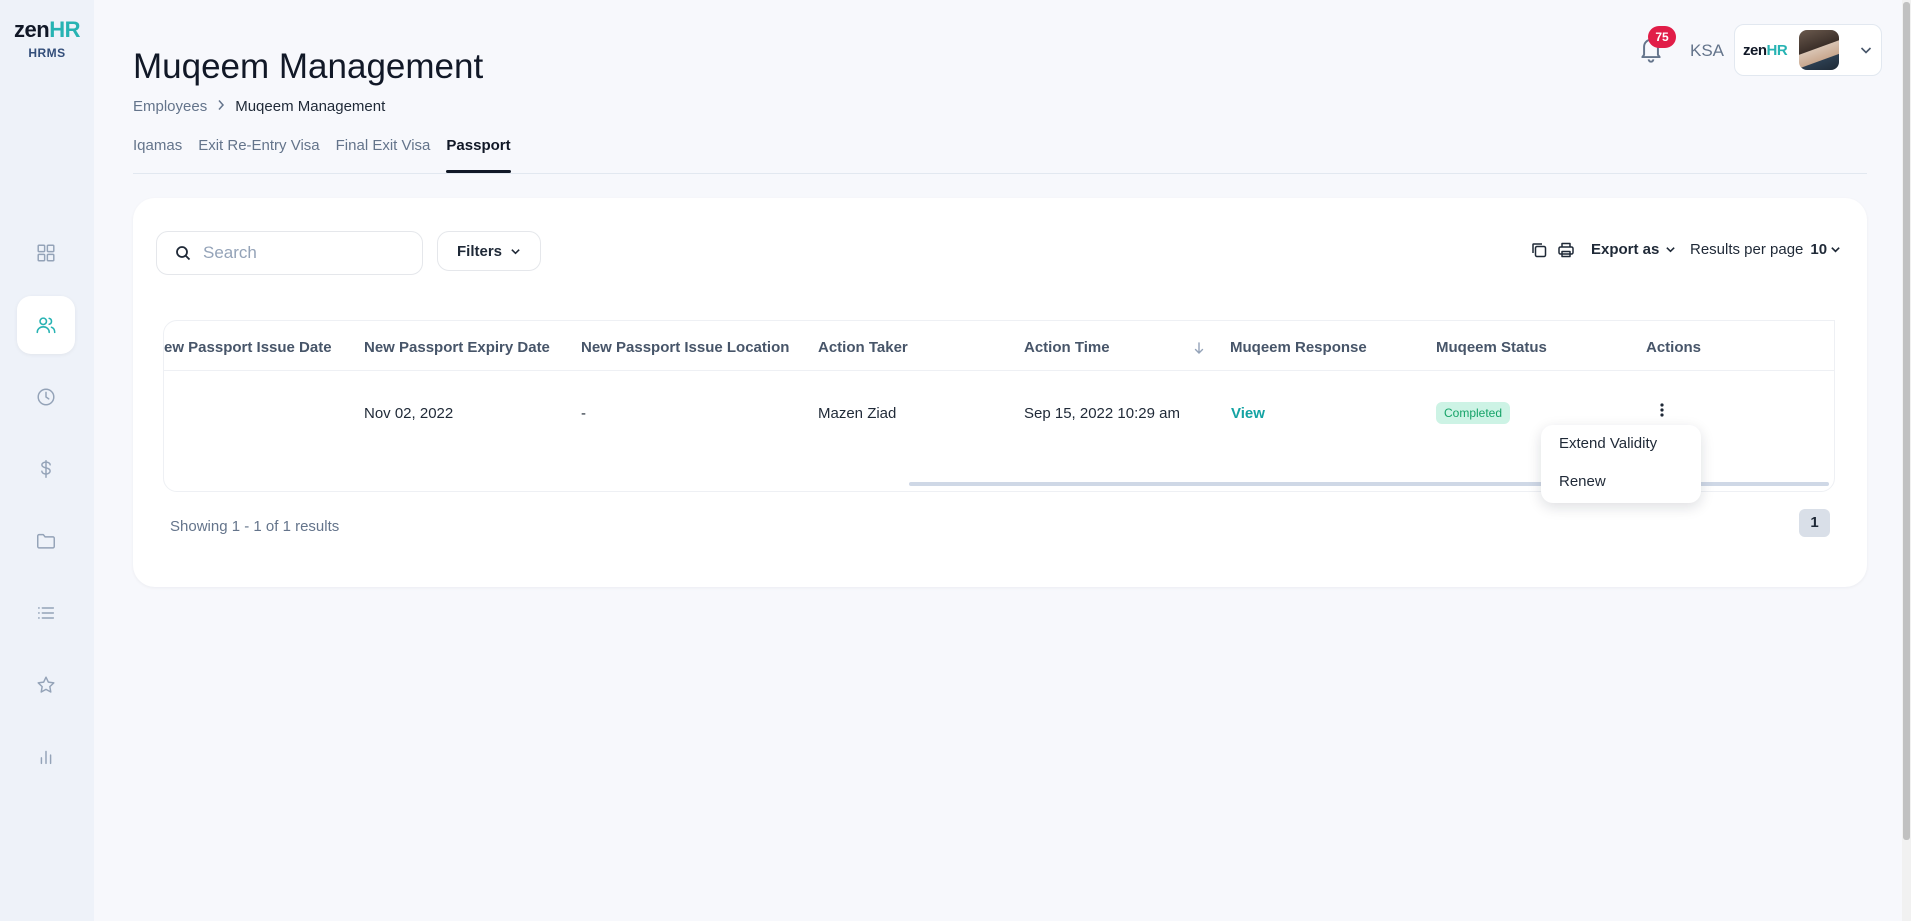 The image size is (1911, 921). I want to click on cell-action-time: Sep 15, 2022 10:29 am, so click(1102, 413).